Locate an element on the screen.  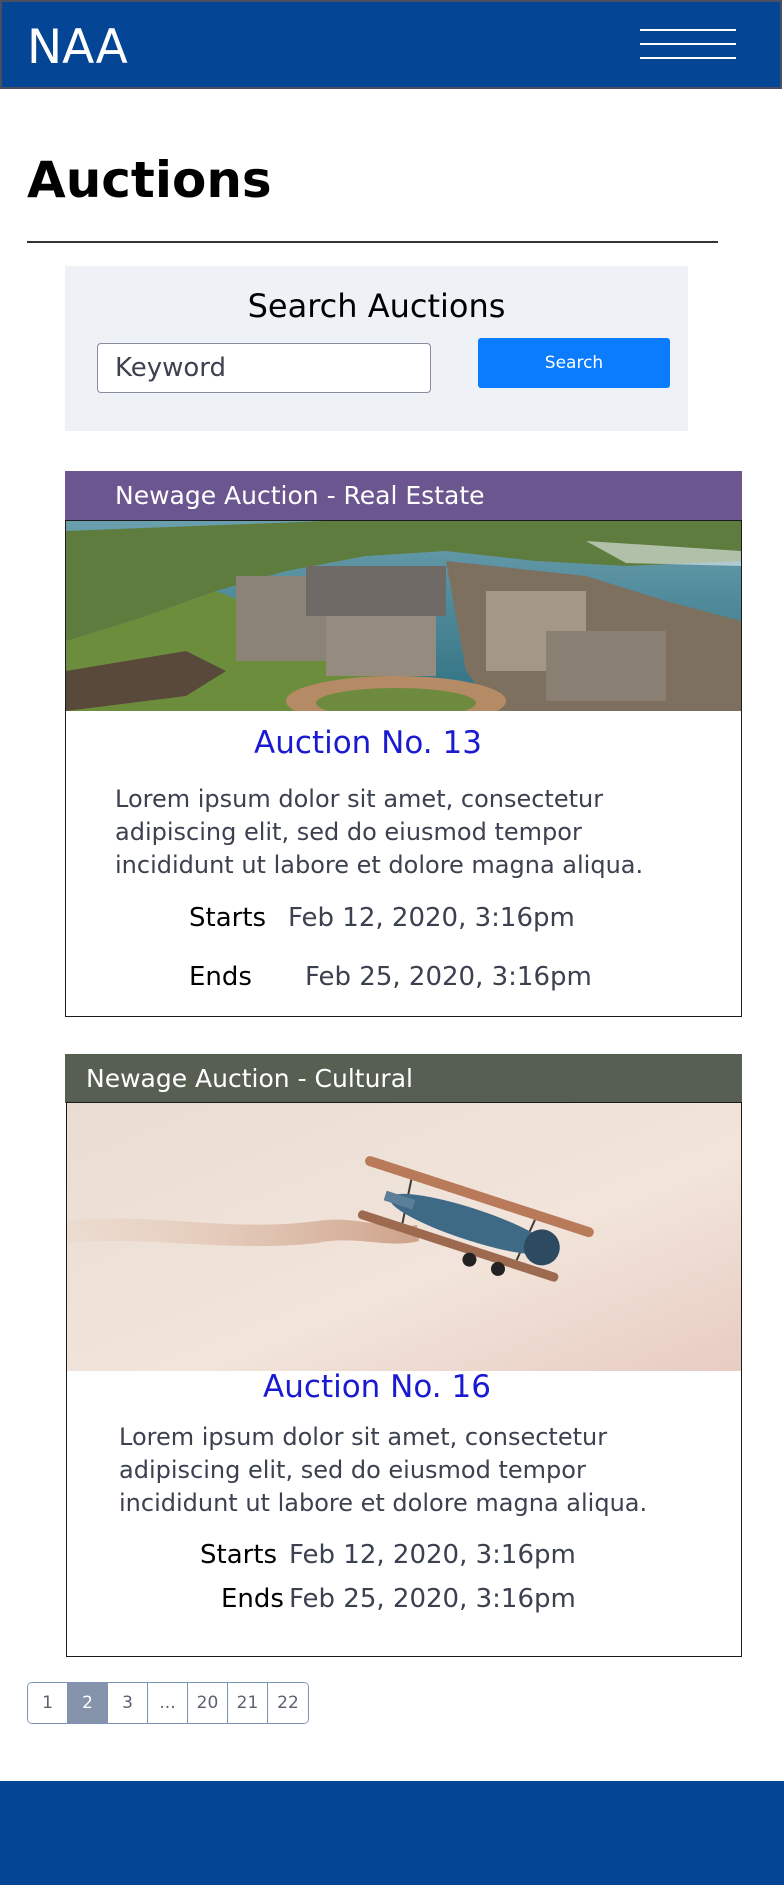
page-button: 22 is located at coordinates (288, 1703).